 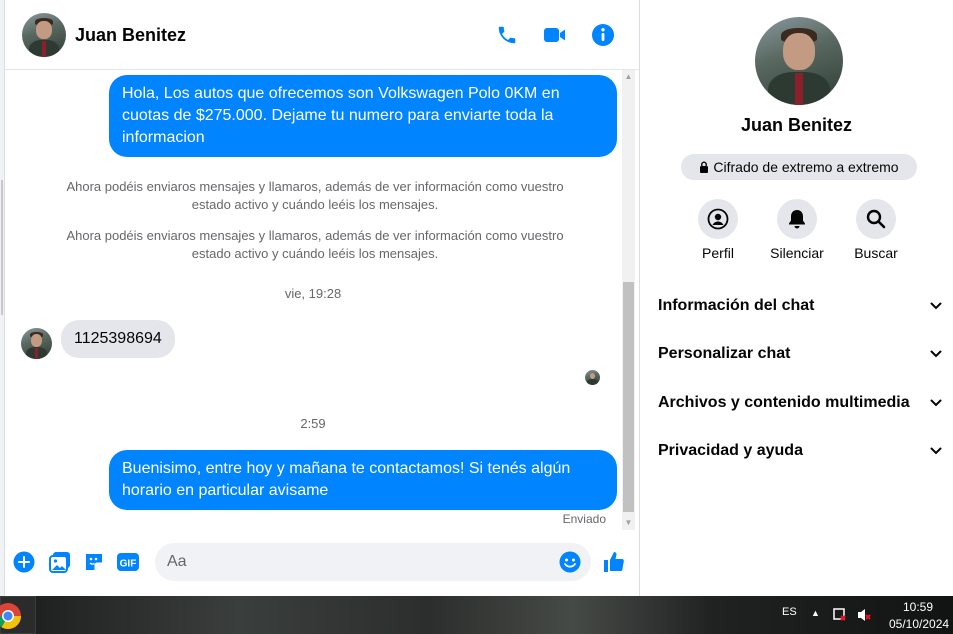 I want to click on search-action-label: Buscar, so click(x=876, y=253).